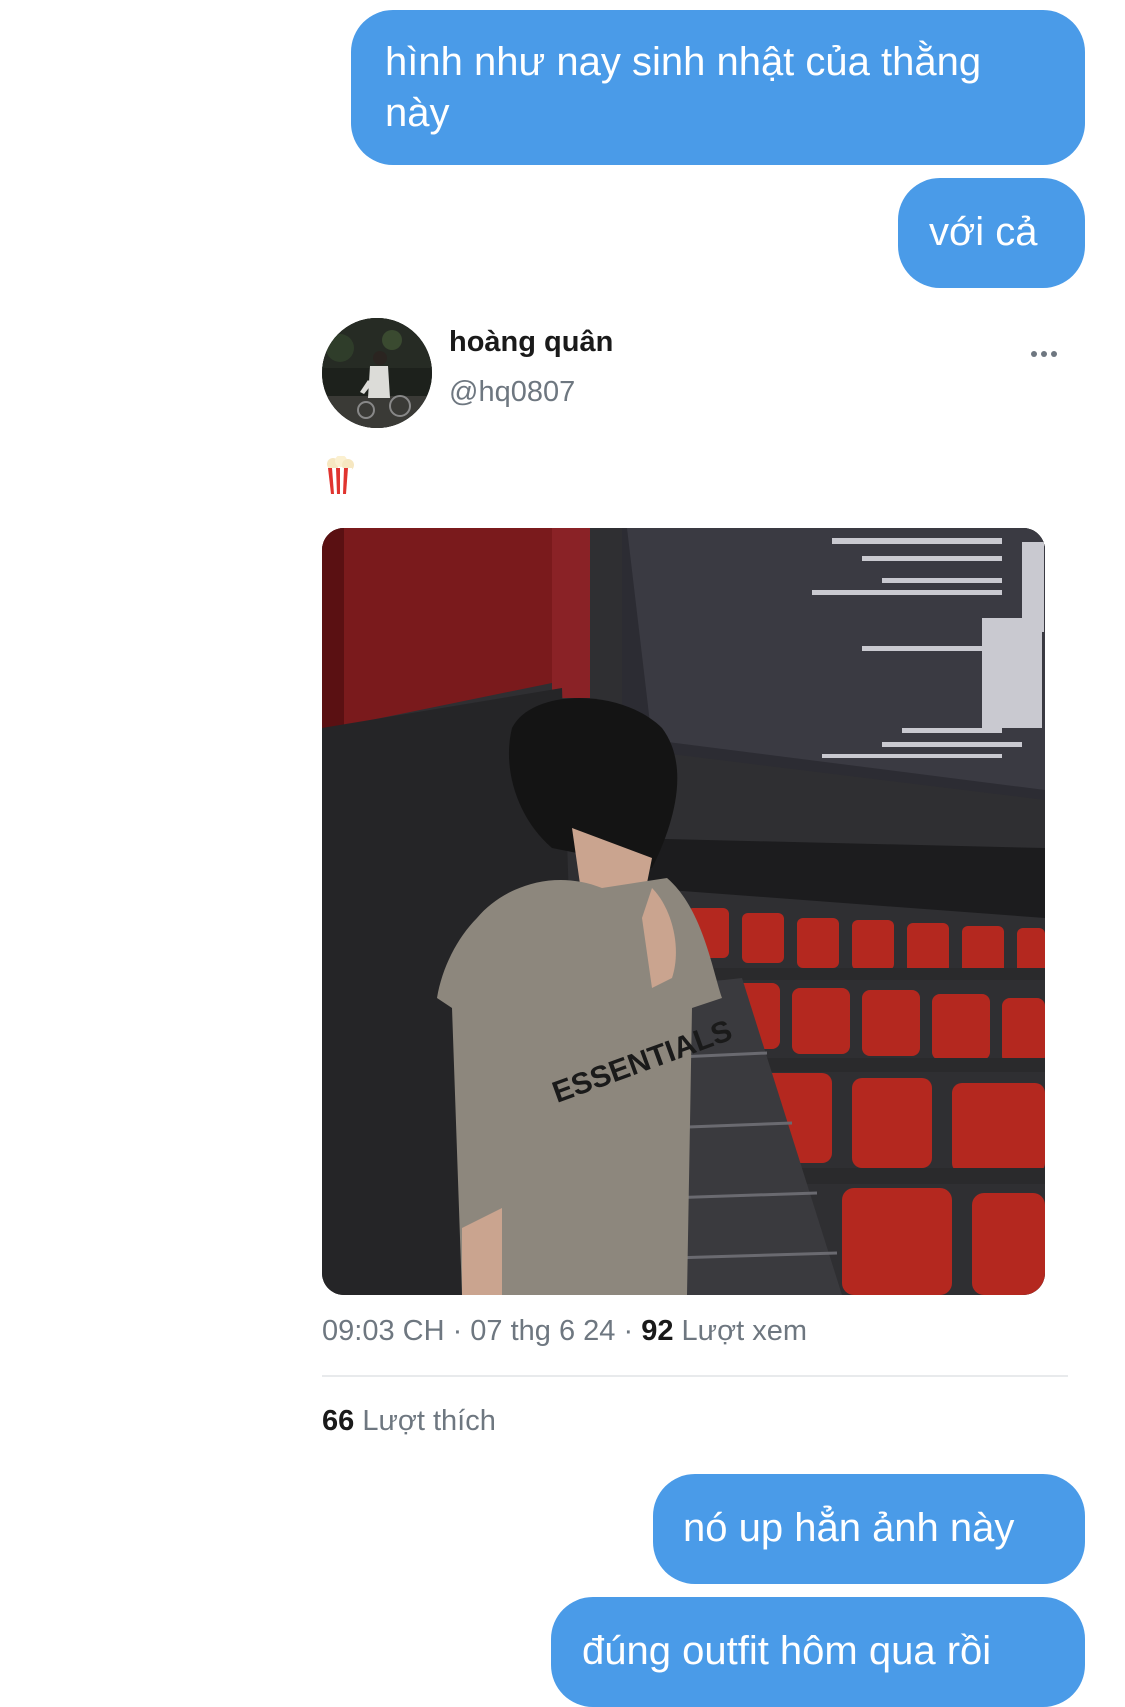 The image size is (1125, 1707). Describe the element at coordinates (512, 392) in the screenshot. I see `author-handle: @hq0807` at that location.